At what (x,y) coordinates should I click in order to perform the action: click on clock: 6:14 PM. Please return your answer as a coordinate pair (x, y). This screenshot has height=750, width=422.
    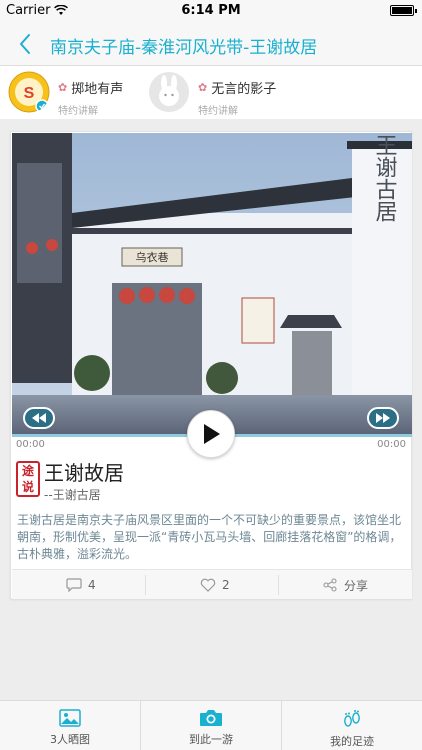
    Looking at the image, I should click on (211, 10).